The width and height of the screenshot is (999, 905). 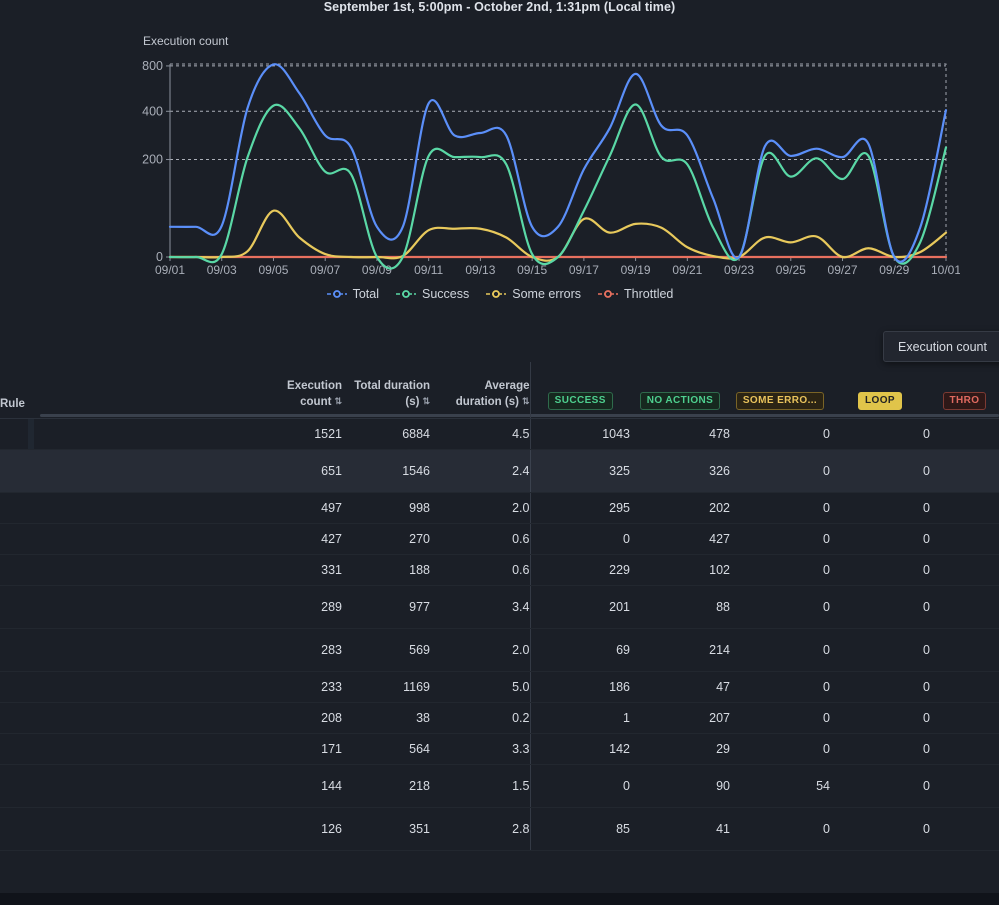 I want to click on svg-text: 09/25, so click(x=791, y=270).